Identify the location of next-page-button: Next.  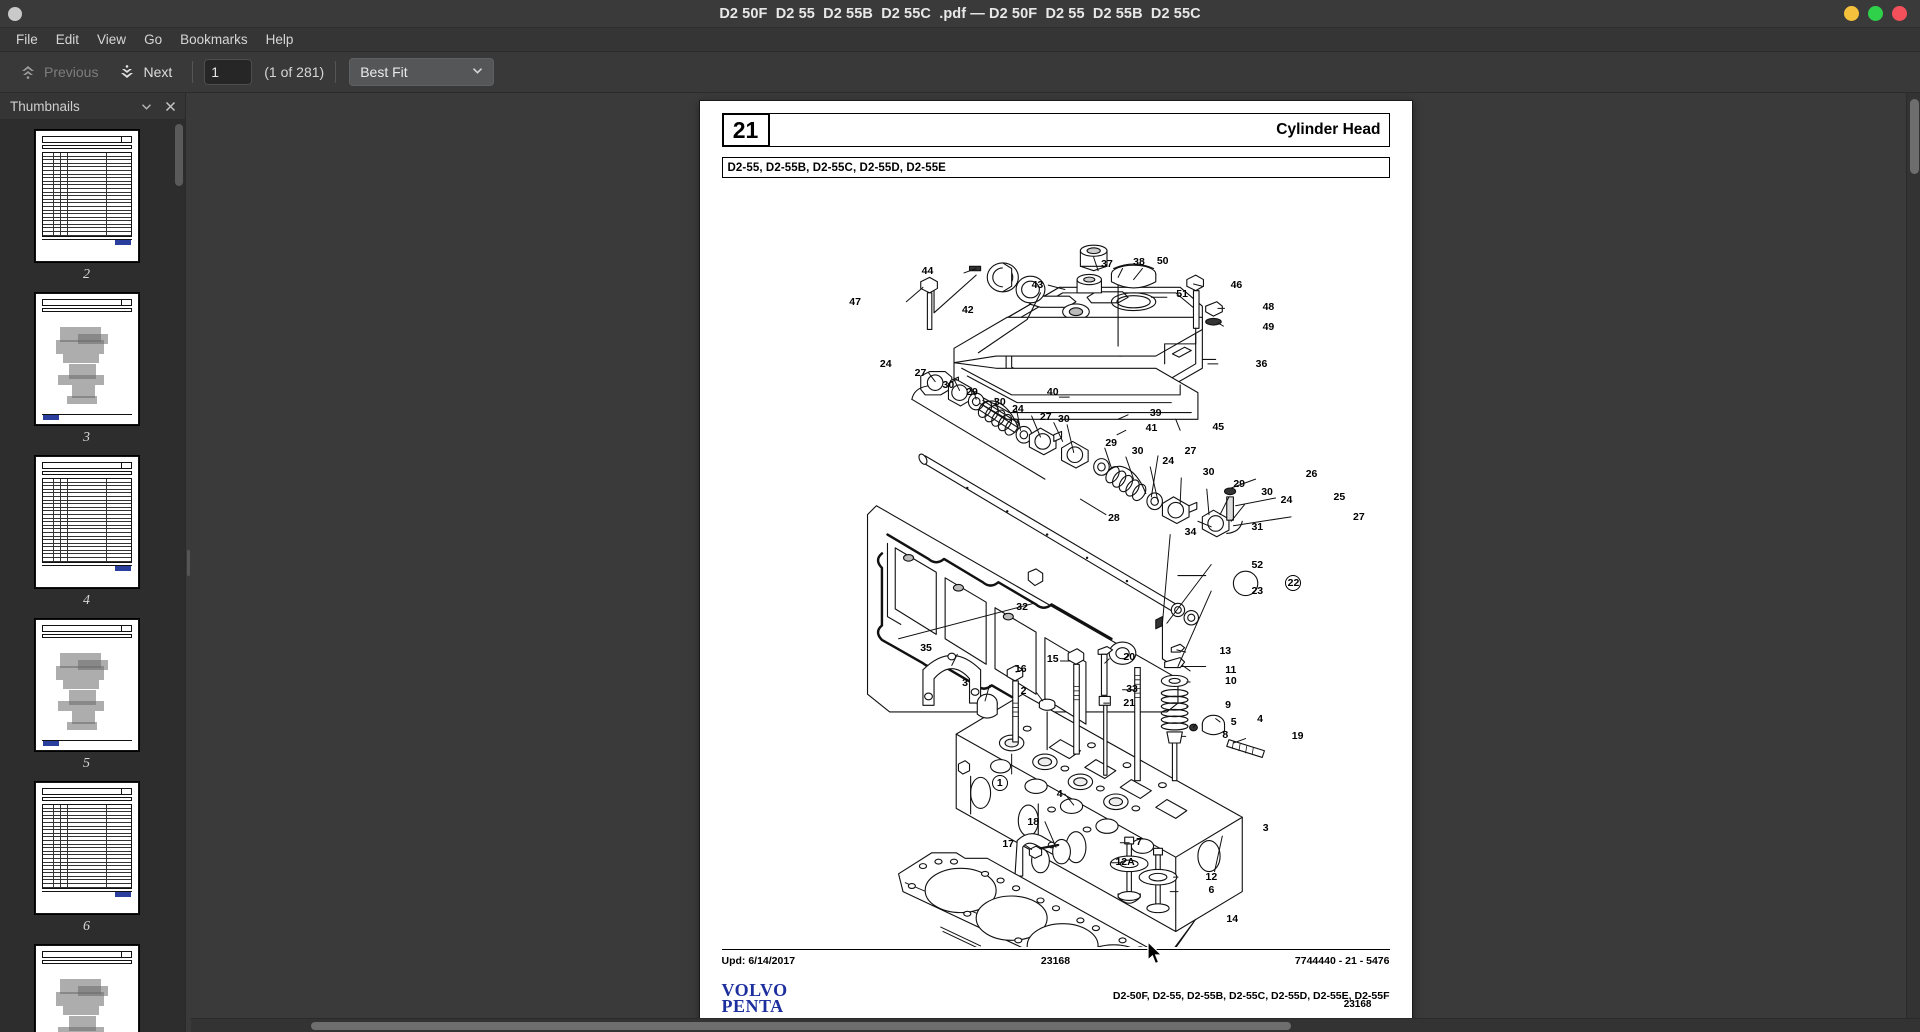
(145, 72).